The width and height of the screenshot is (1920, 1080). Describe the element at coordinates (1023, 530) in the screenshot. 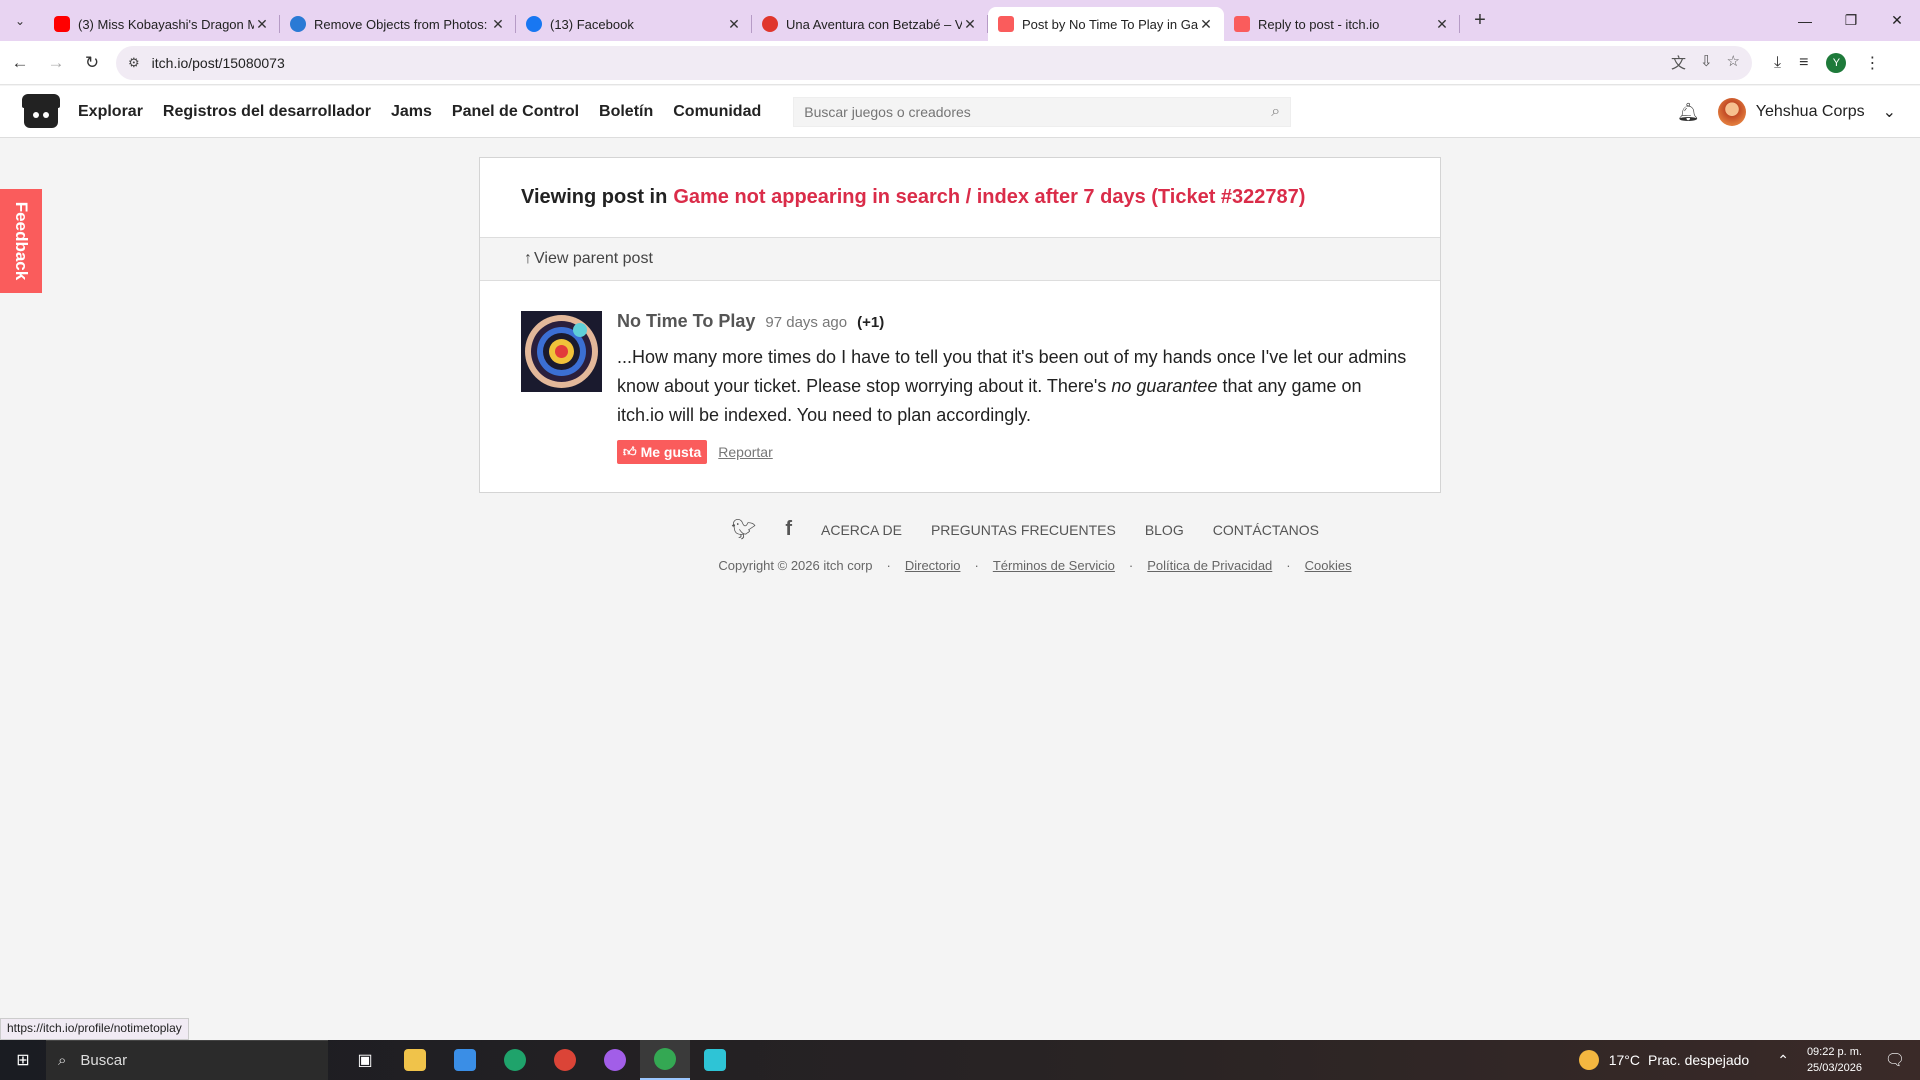

I see `footer-faq: PREGUNTAS FRECUENTES` at that location.